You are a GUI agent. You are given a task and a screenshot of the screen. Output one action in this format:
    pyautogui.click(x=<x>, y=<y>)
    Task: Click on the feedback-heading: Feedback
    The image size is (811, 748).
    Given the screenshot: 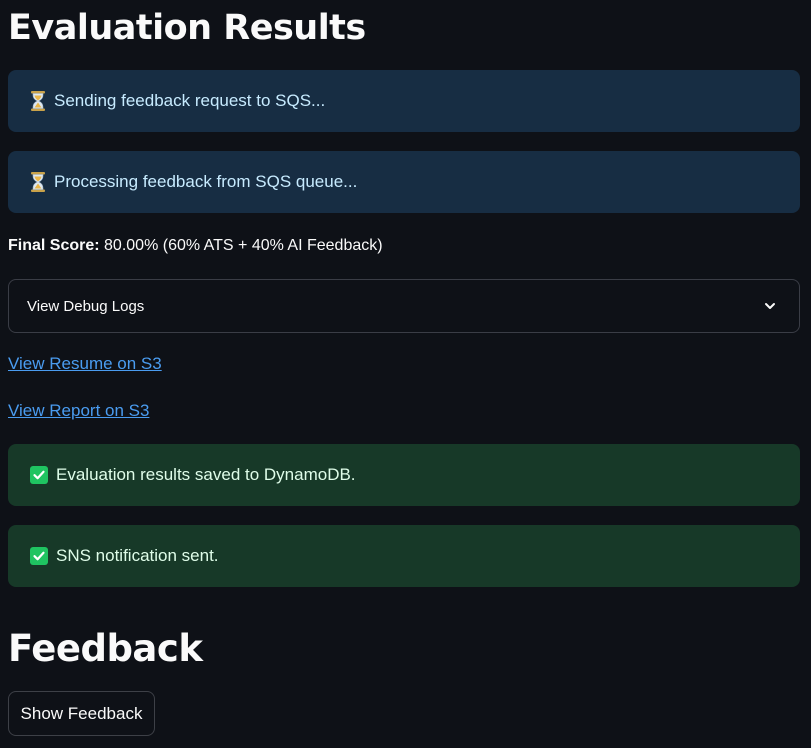 What is the action you would take?
    pyautogui.click(x=105, y=648)
    